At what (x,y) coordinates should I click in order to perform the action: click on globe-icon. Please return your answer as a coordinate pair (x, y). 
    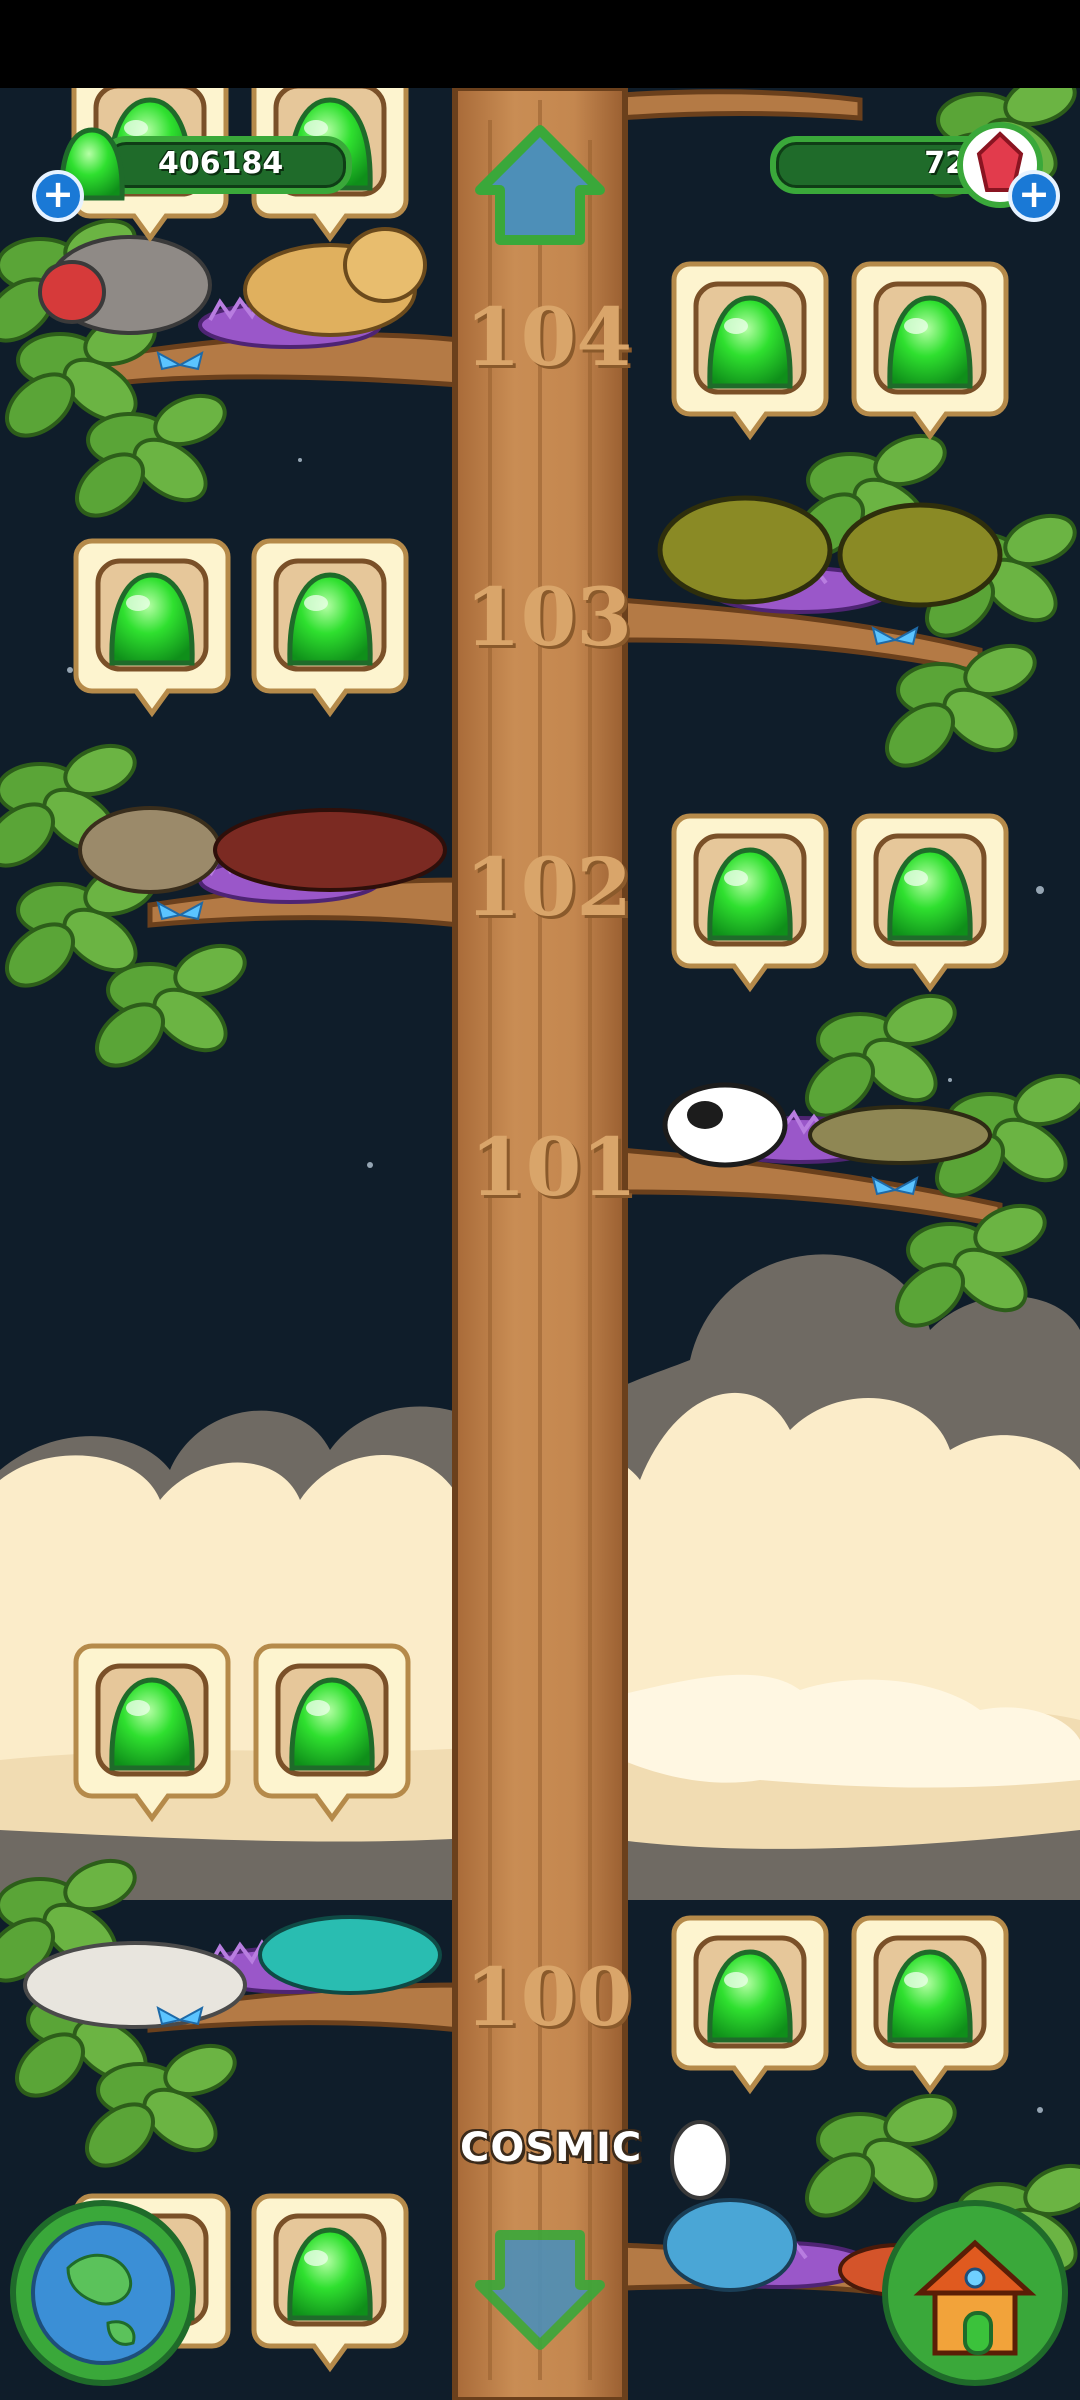
    Looking at the image, I should click on (103, 2293).